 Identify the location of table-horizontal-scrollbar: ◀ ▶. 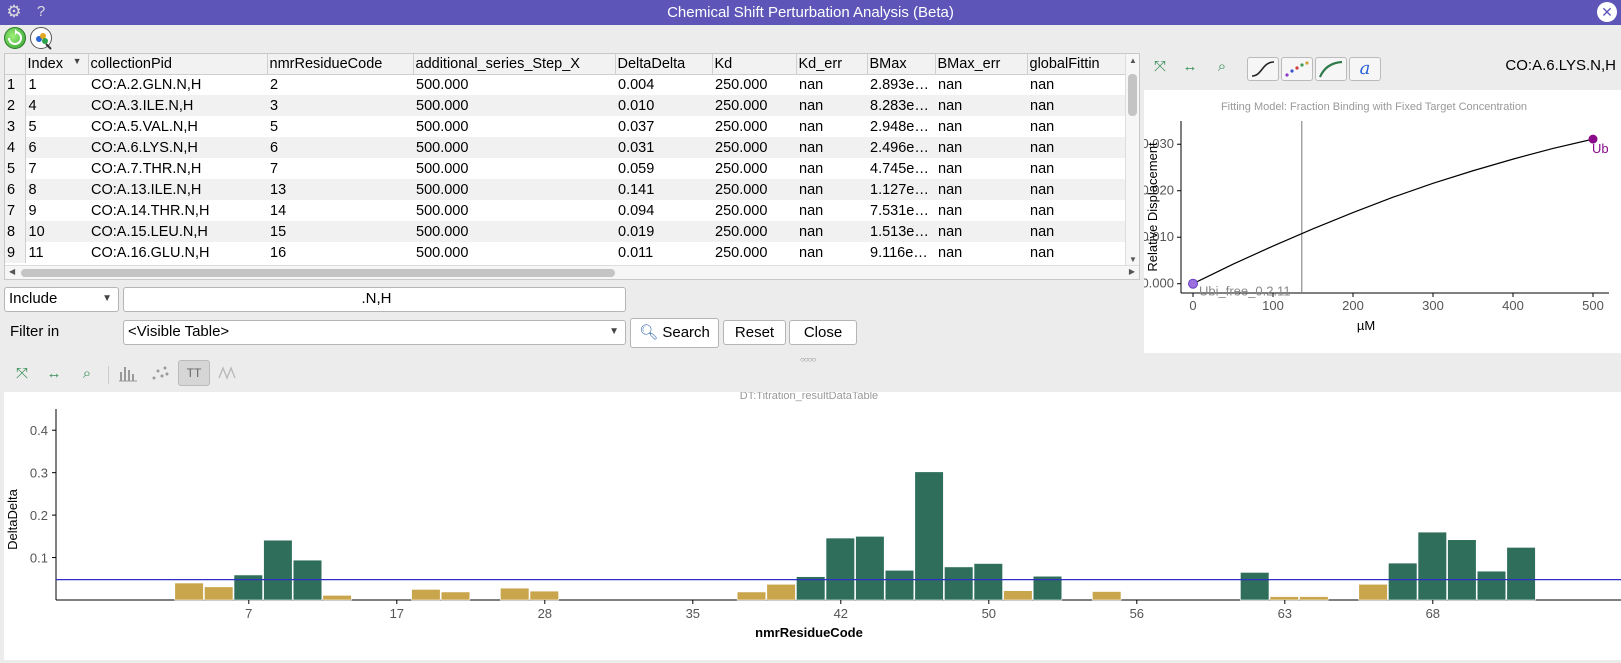
(572, 272).